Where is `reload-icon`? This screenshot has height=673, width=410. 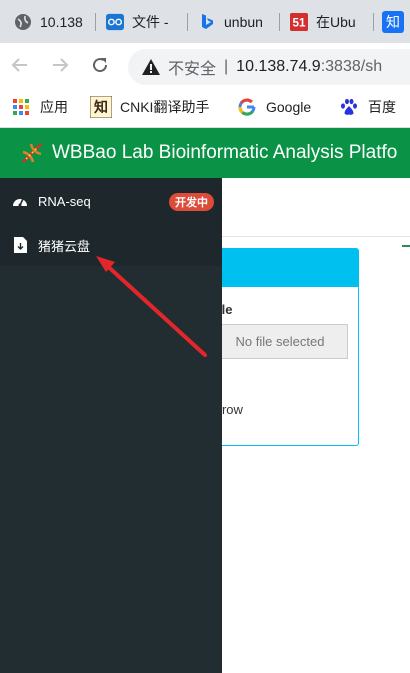 reload-icon is located at coordinates (100, 65).